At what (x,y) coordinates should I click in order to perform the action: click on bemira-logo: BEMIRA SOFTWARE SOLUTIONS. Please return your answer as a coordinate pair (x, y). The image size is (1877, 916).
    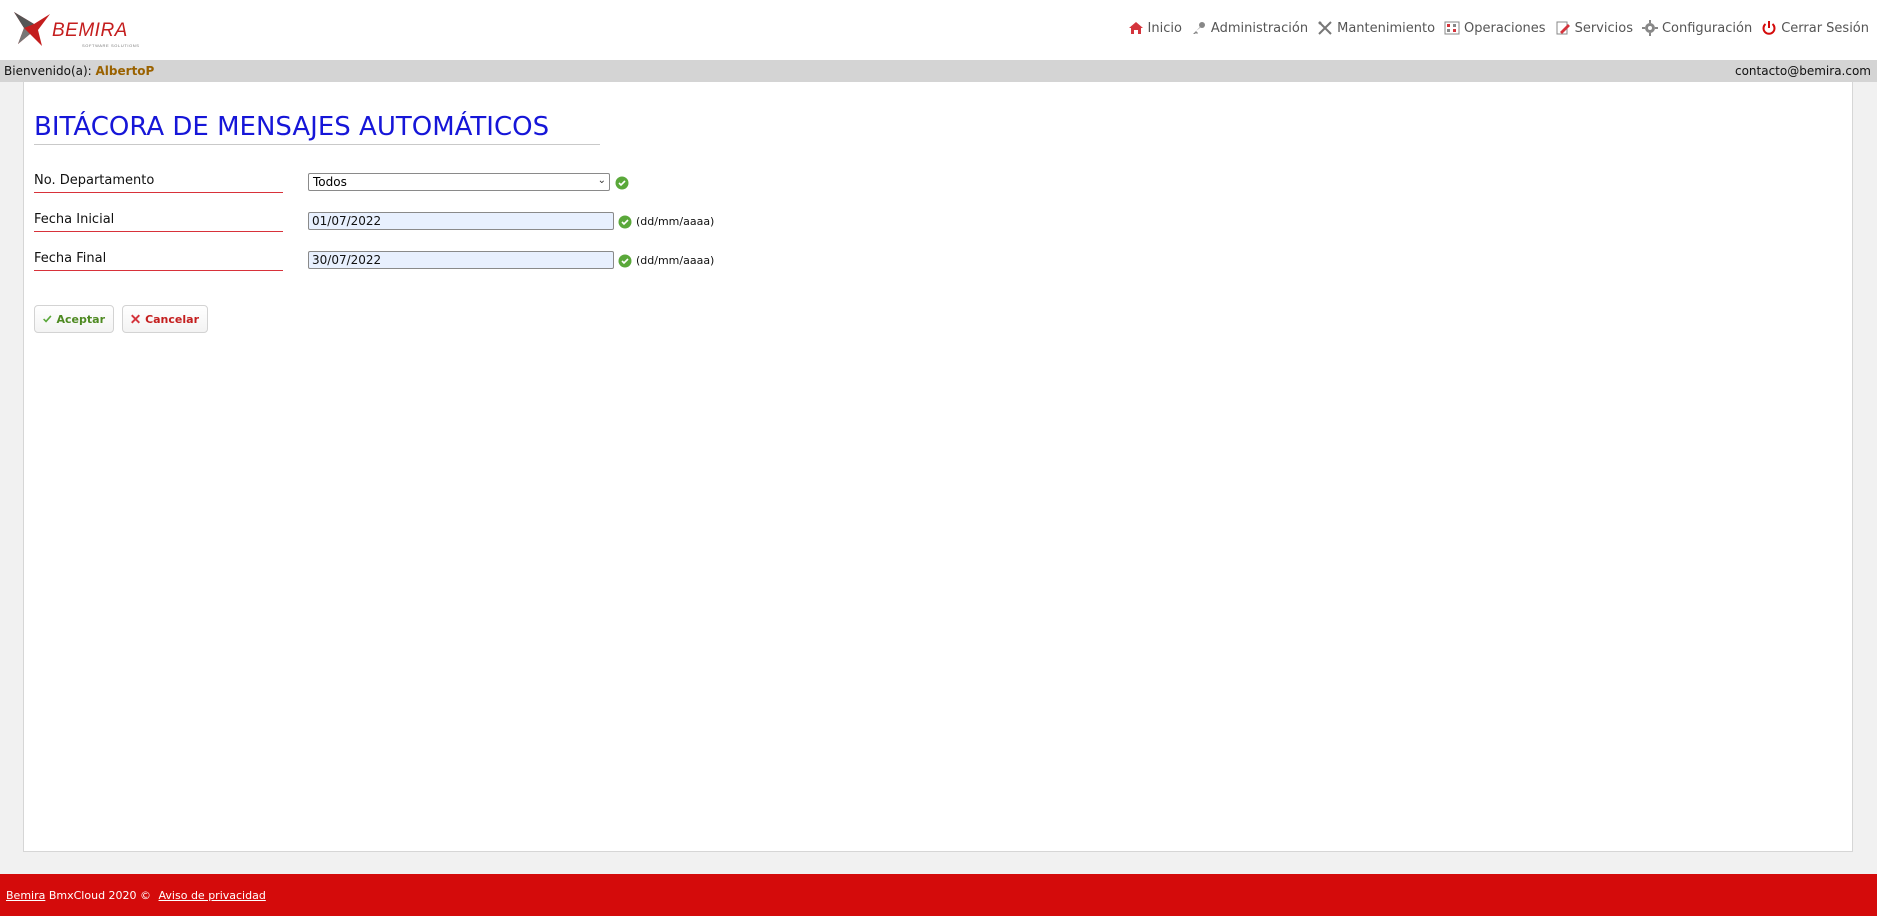
    Looking at the image, I should click on (77, 29).